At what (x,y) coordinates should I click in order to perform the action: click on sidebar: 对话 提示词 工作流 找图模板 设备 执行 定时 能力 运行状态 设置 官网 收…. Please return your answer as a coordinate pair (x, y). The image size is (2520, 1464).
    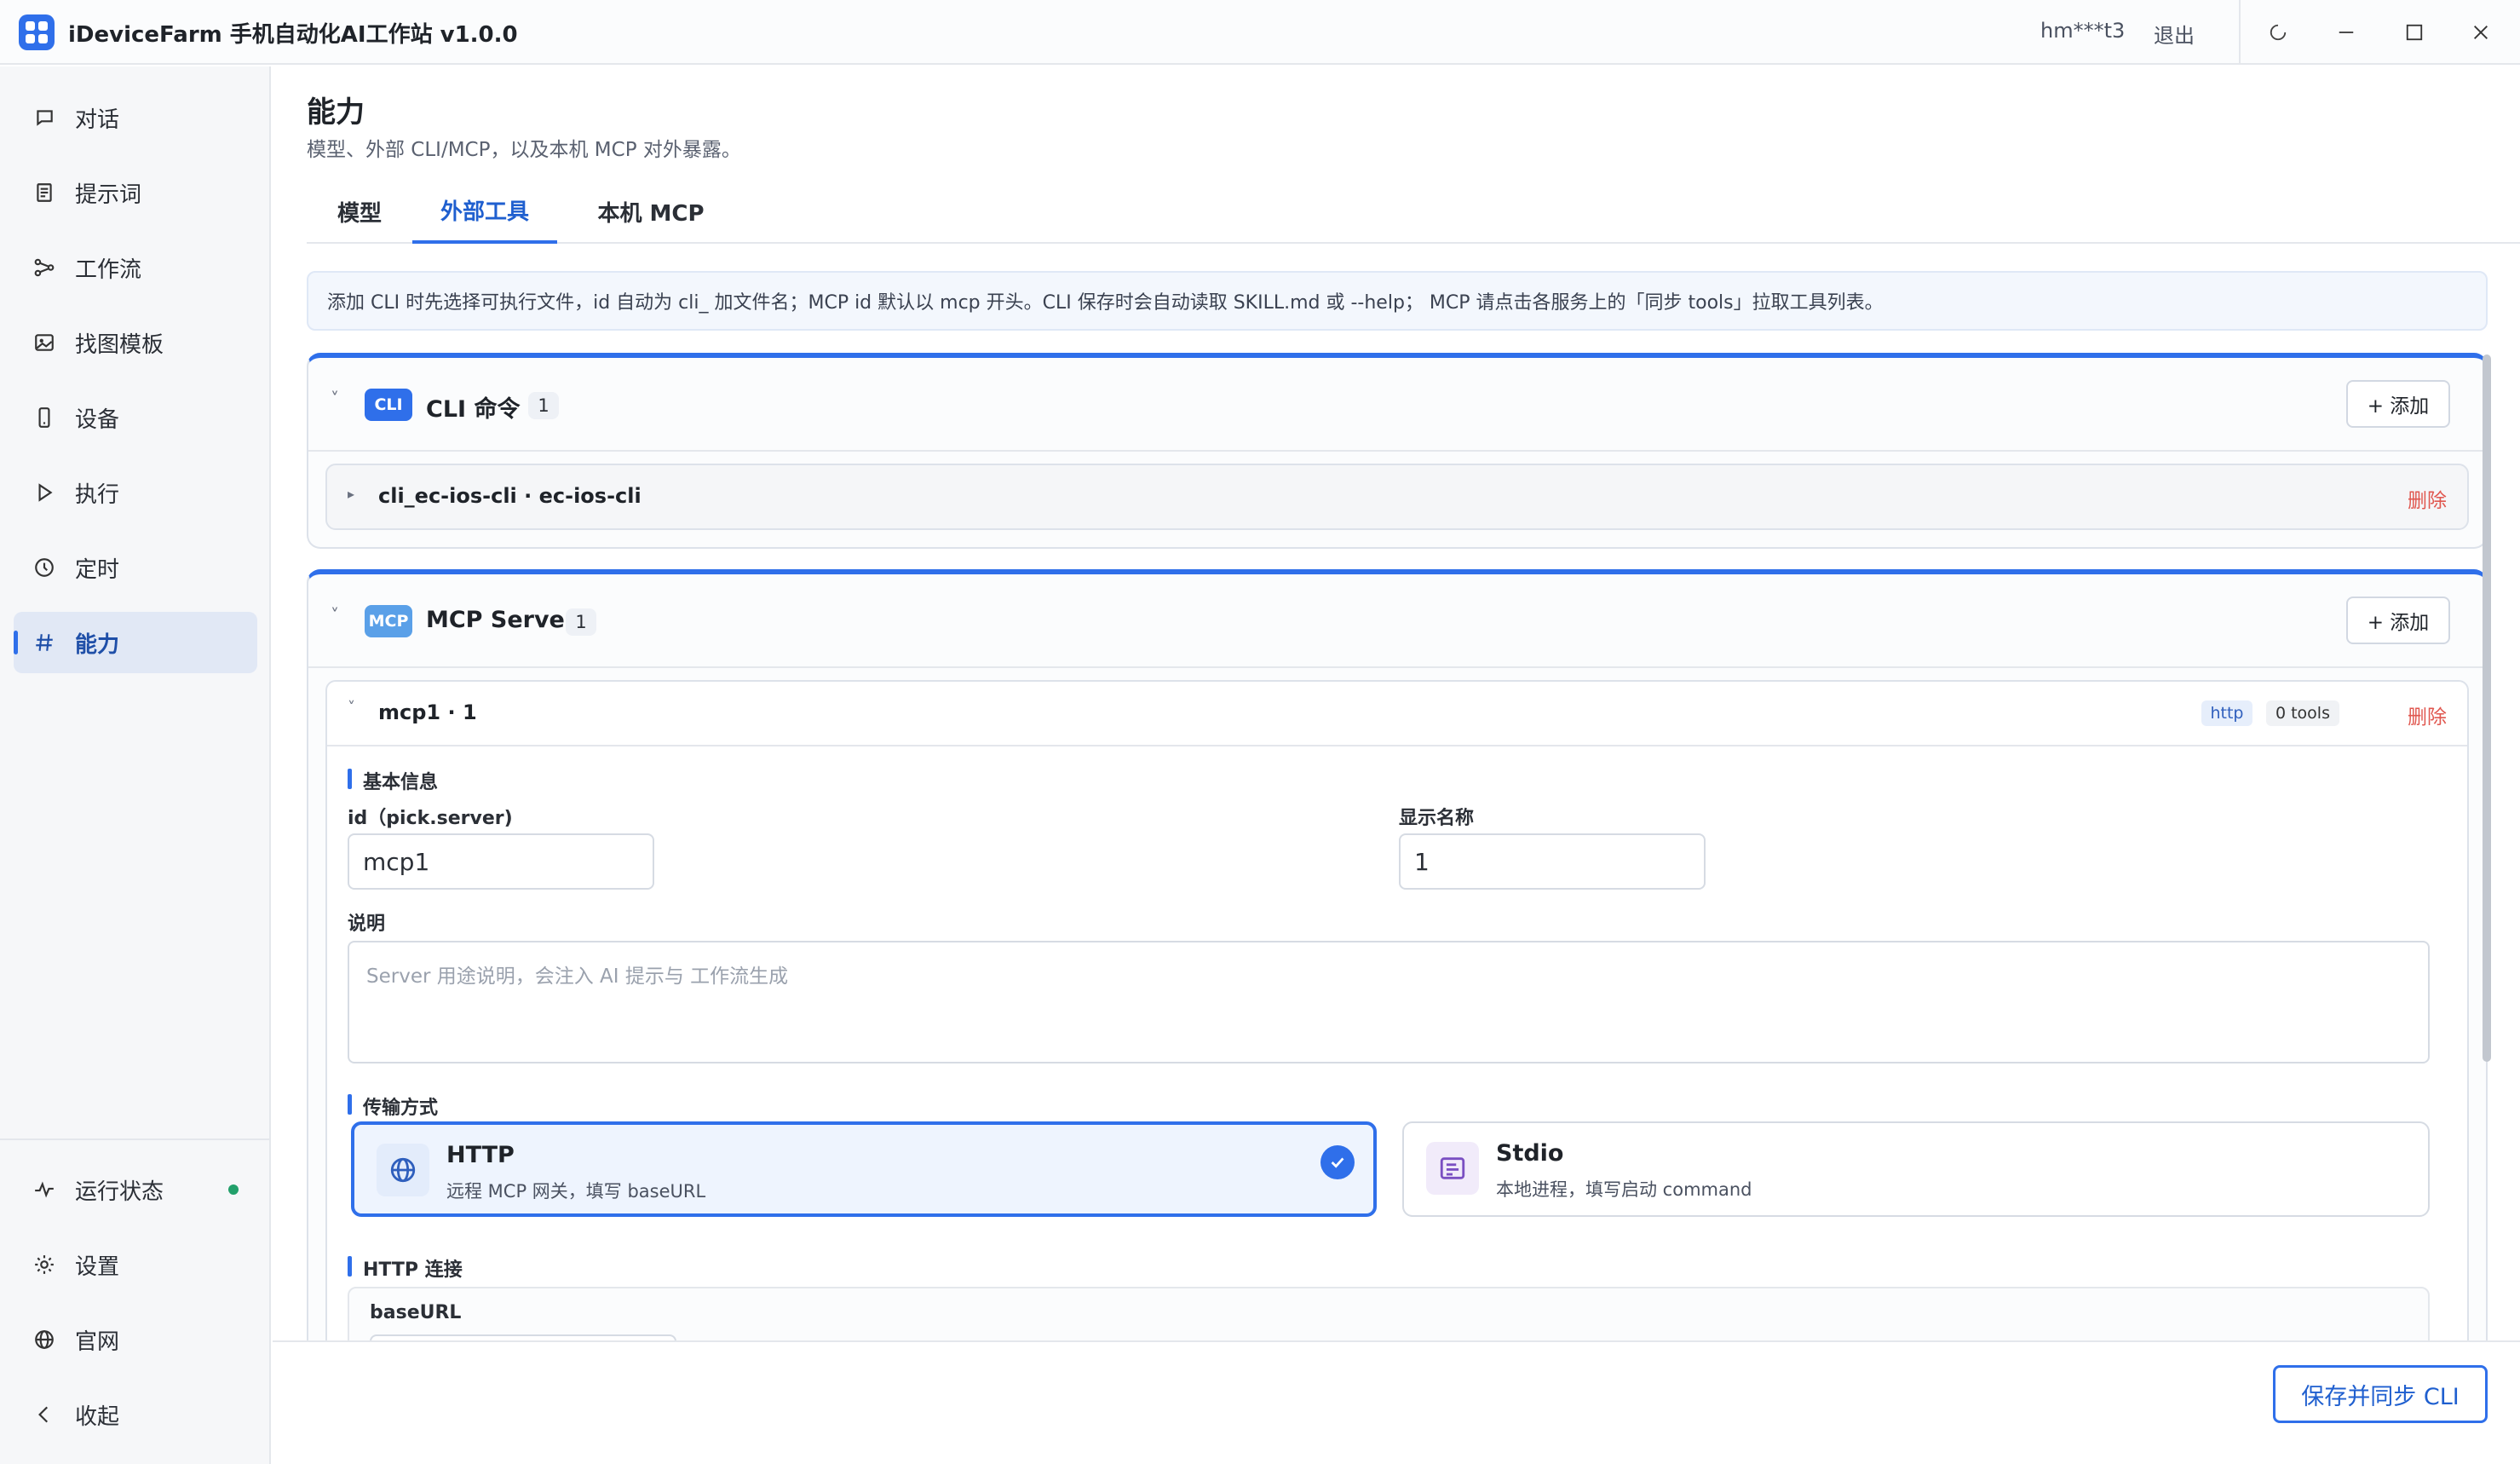
    Looking at the image, I should click on (135, 765).